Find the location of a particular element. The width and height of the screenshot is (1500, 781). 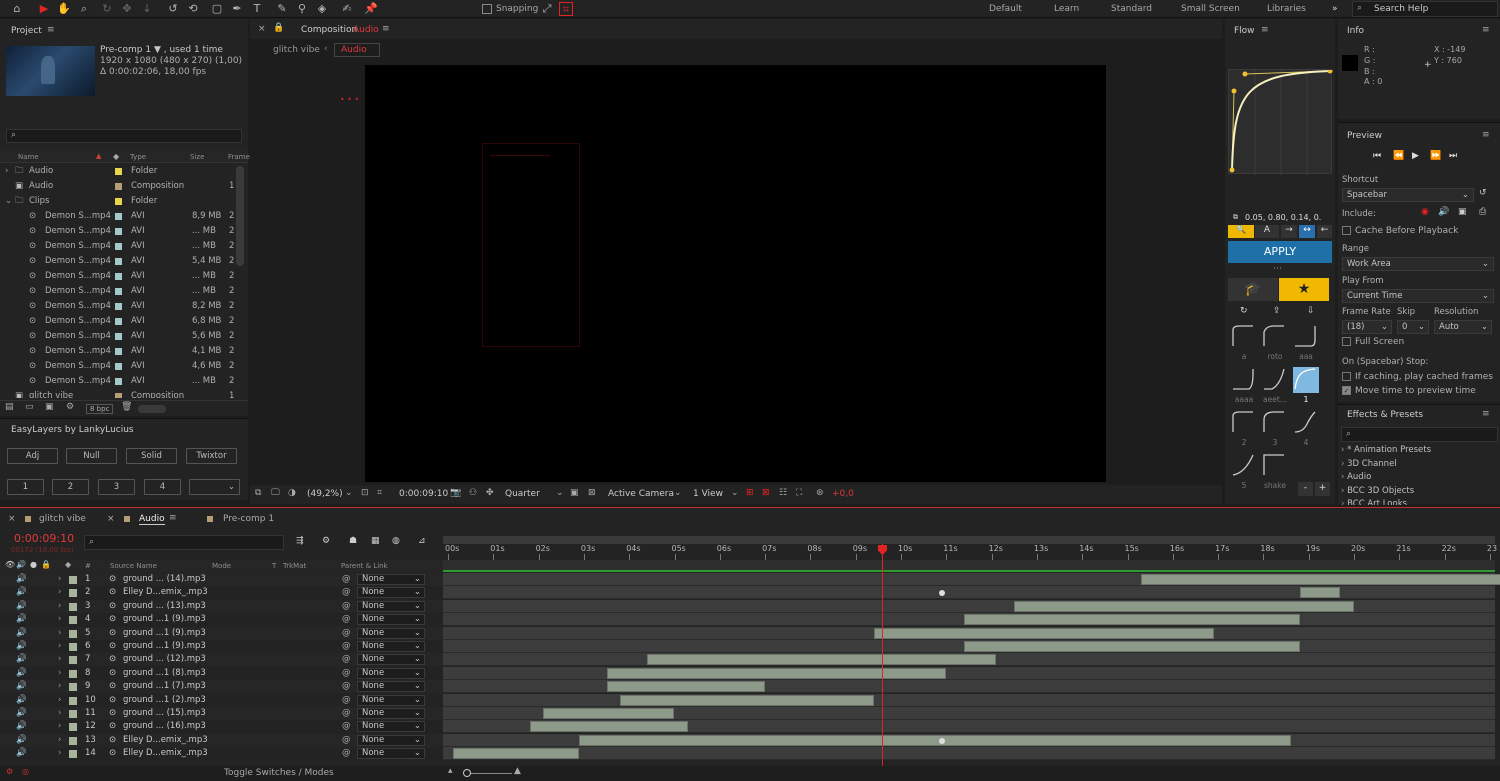

camera-tool-icon: ✥ is located at coordinates (127, 9).